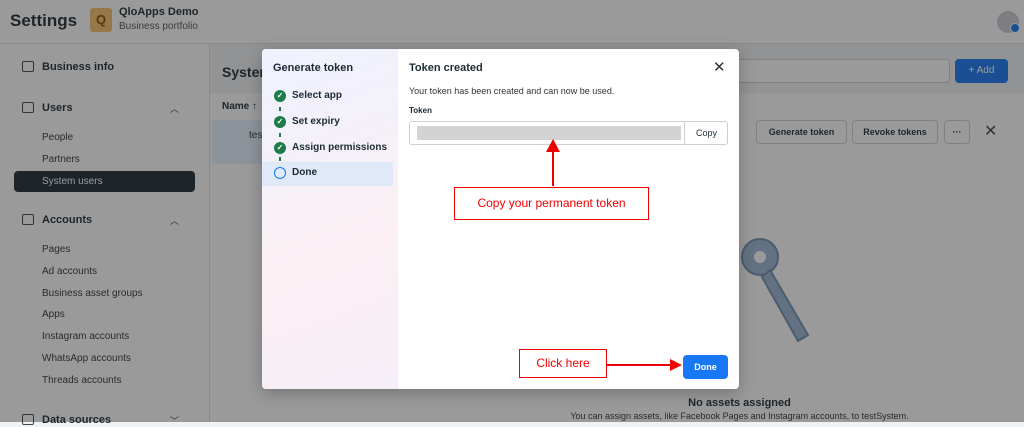 The width and height of the screenshot is (1024, 427). I want to click on arrow-up-head-icon, so click(553, 145).